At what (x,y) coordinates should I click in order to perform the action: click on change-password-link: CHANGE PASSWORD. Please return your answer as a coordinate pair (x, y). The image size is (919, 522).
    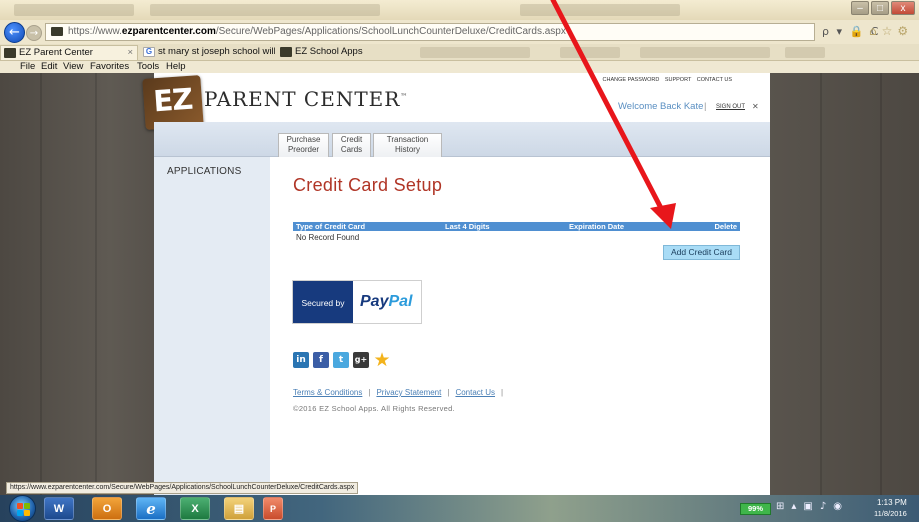
    Looking at the image, I should click on (631, 80).